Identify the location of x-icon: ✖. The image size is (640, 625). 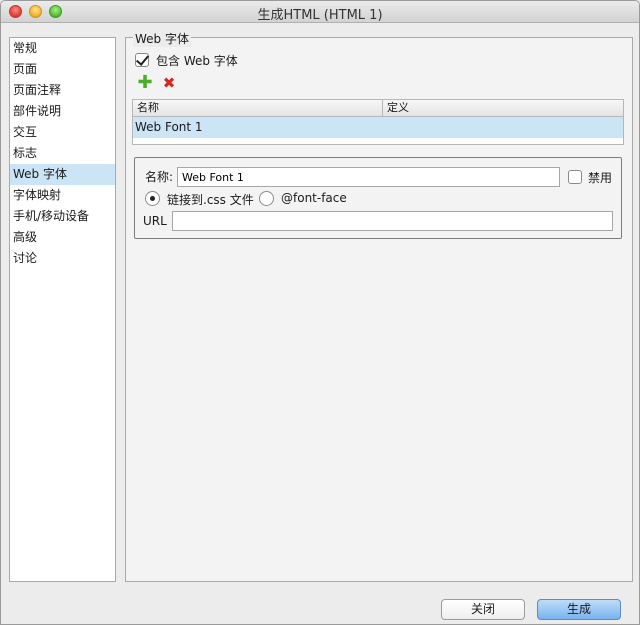
(169, 83).